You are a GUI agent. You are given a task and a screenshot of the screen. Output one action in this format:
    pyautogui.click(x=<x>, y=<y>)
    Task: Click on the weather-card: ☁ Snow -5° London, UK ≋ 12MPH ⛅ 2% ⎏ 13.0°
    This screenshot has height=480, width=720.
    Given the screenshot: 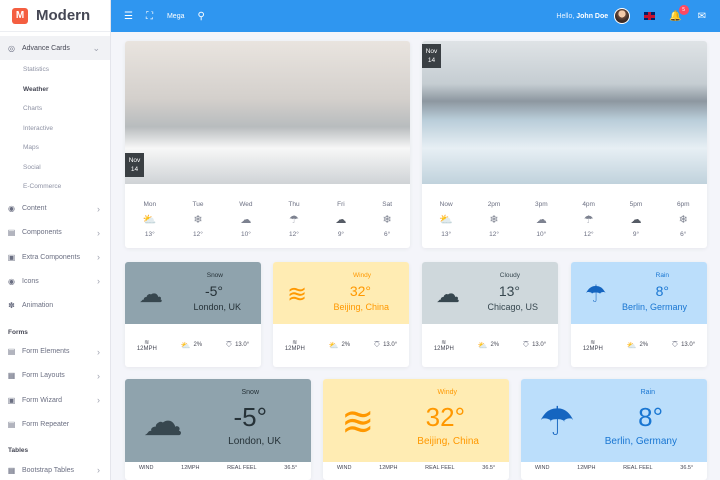 What is the action you would take?
    pyautogui.click(x=193, y=314)
    